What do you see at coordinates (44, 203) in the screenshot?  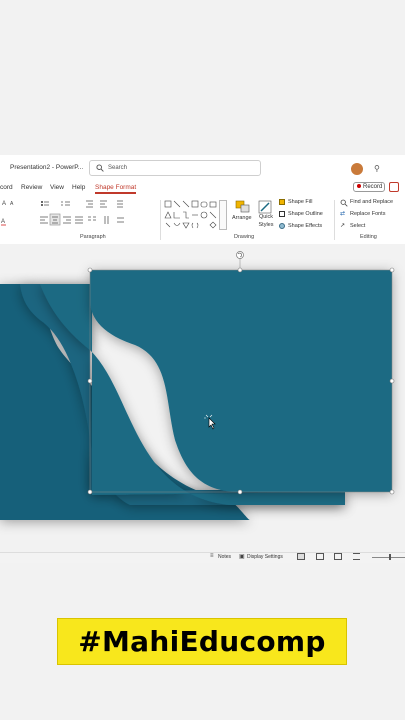 I see `bullets-icon` at bounding box center [44, 203].